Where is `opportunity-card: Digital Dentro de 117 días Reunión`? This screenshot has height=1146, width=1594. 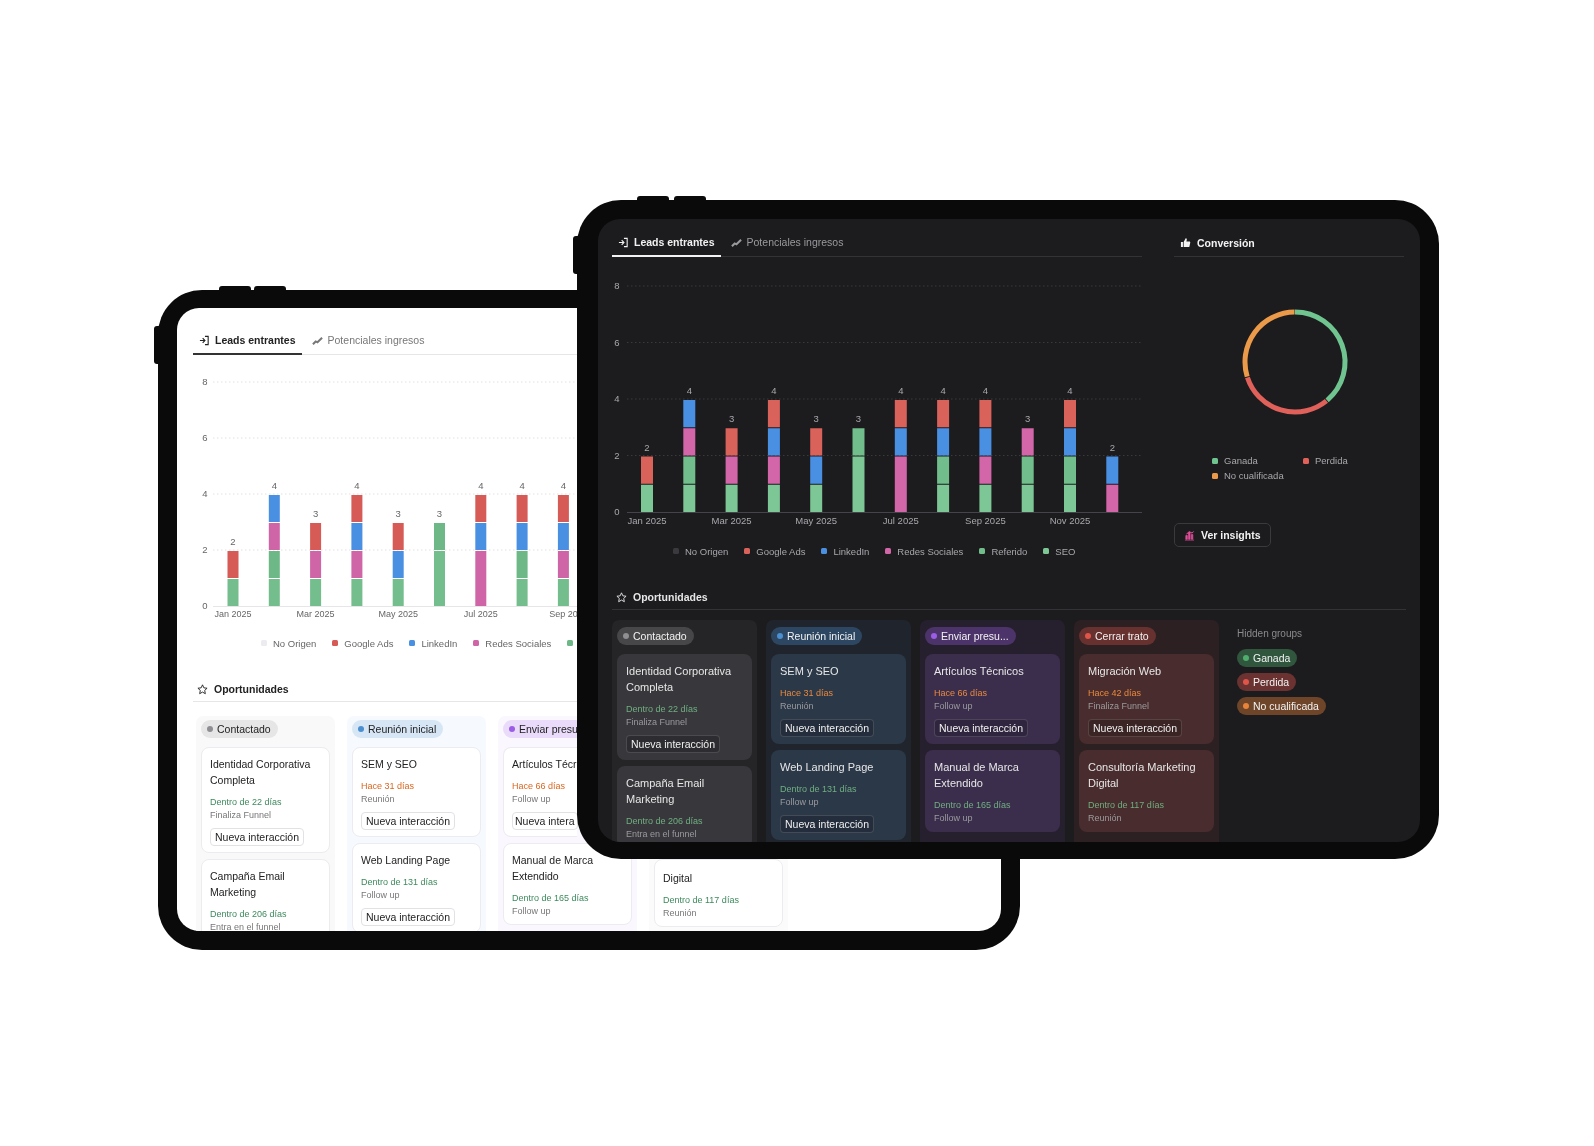
opportunity-card: Digital Dentro de 117 días Reunión is located at coordinates (718, 893).